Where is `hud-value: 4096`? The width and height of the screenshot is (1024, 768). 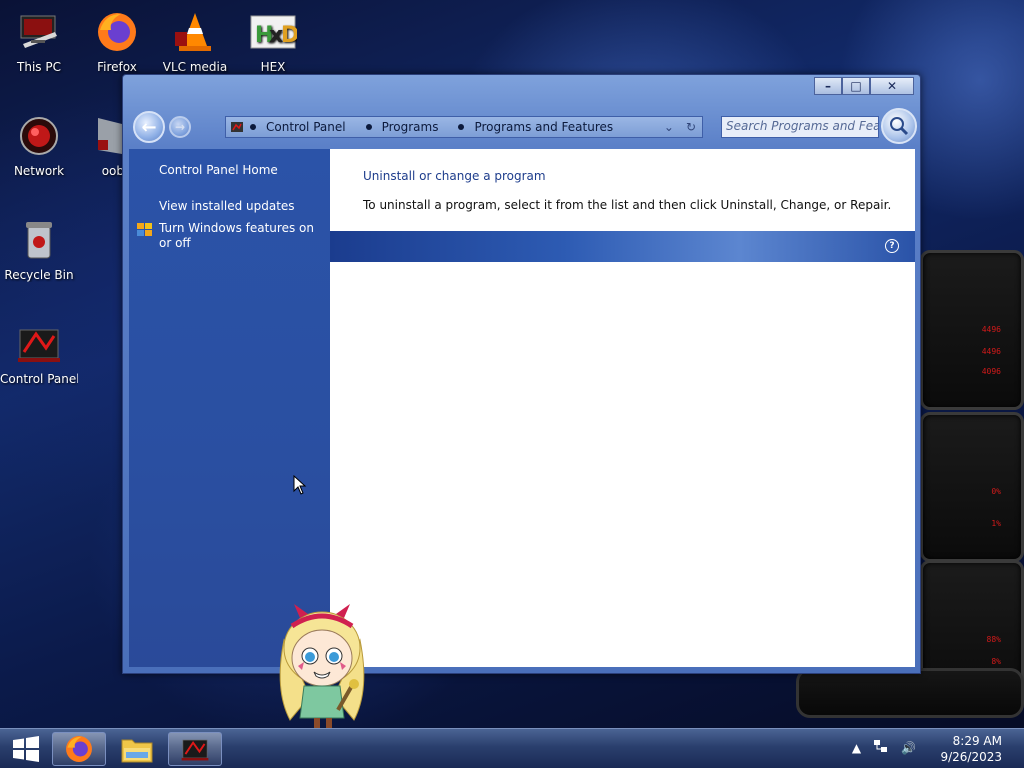 hud-value: 4096 is located at coordinates (991, 371).